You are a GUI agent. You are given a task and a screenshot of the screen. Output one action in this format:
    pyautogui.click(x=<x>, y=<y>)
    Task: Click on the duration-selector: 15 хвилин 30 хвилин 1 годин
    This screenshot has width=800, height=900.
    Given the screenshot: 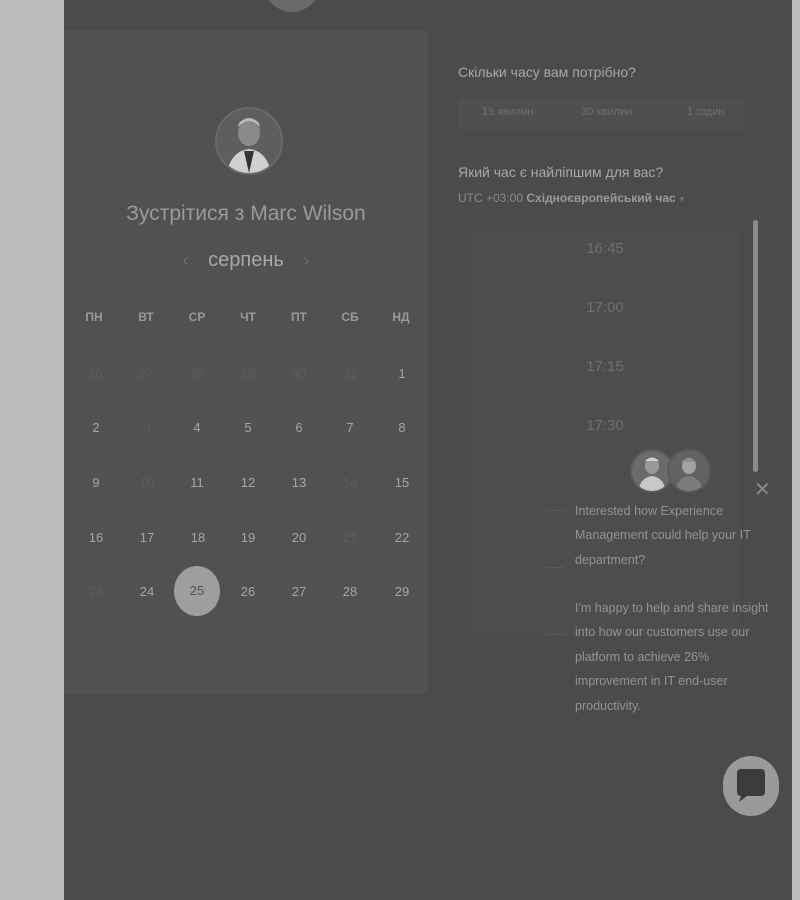 What is the action you would take?
    pyautogui.click(x=601, y=114)
    